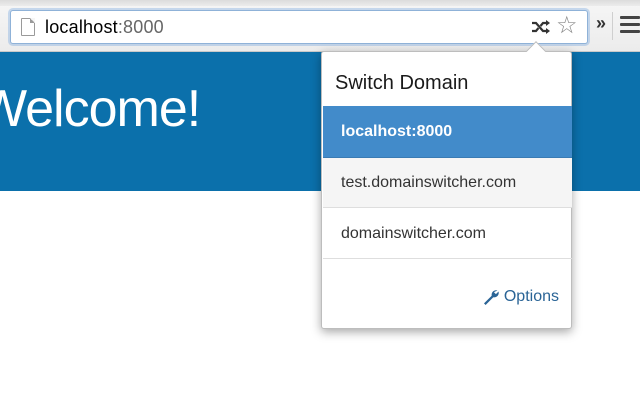  What do you see at coordinates (612, 26) in the screenshot?
I see `toolbar-divider` at bounding box center [612, 26].